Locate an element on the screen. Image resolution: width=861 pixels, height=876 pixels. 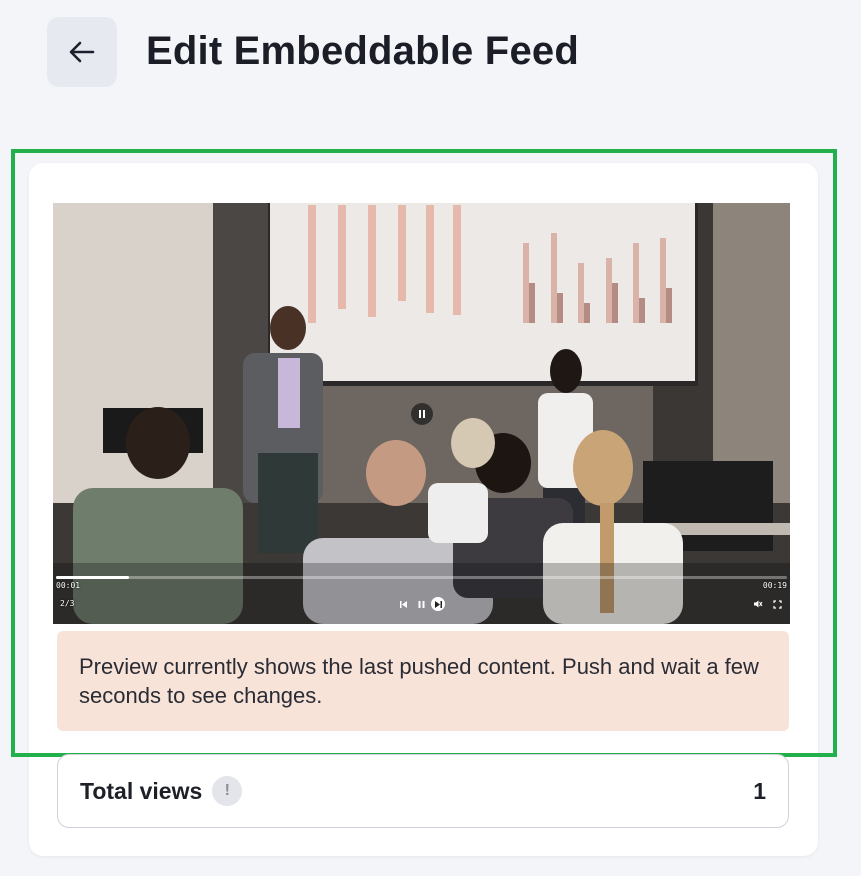
arrow-left-icon is located at coordinates (82, 52).